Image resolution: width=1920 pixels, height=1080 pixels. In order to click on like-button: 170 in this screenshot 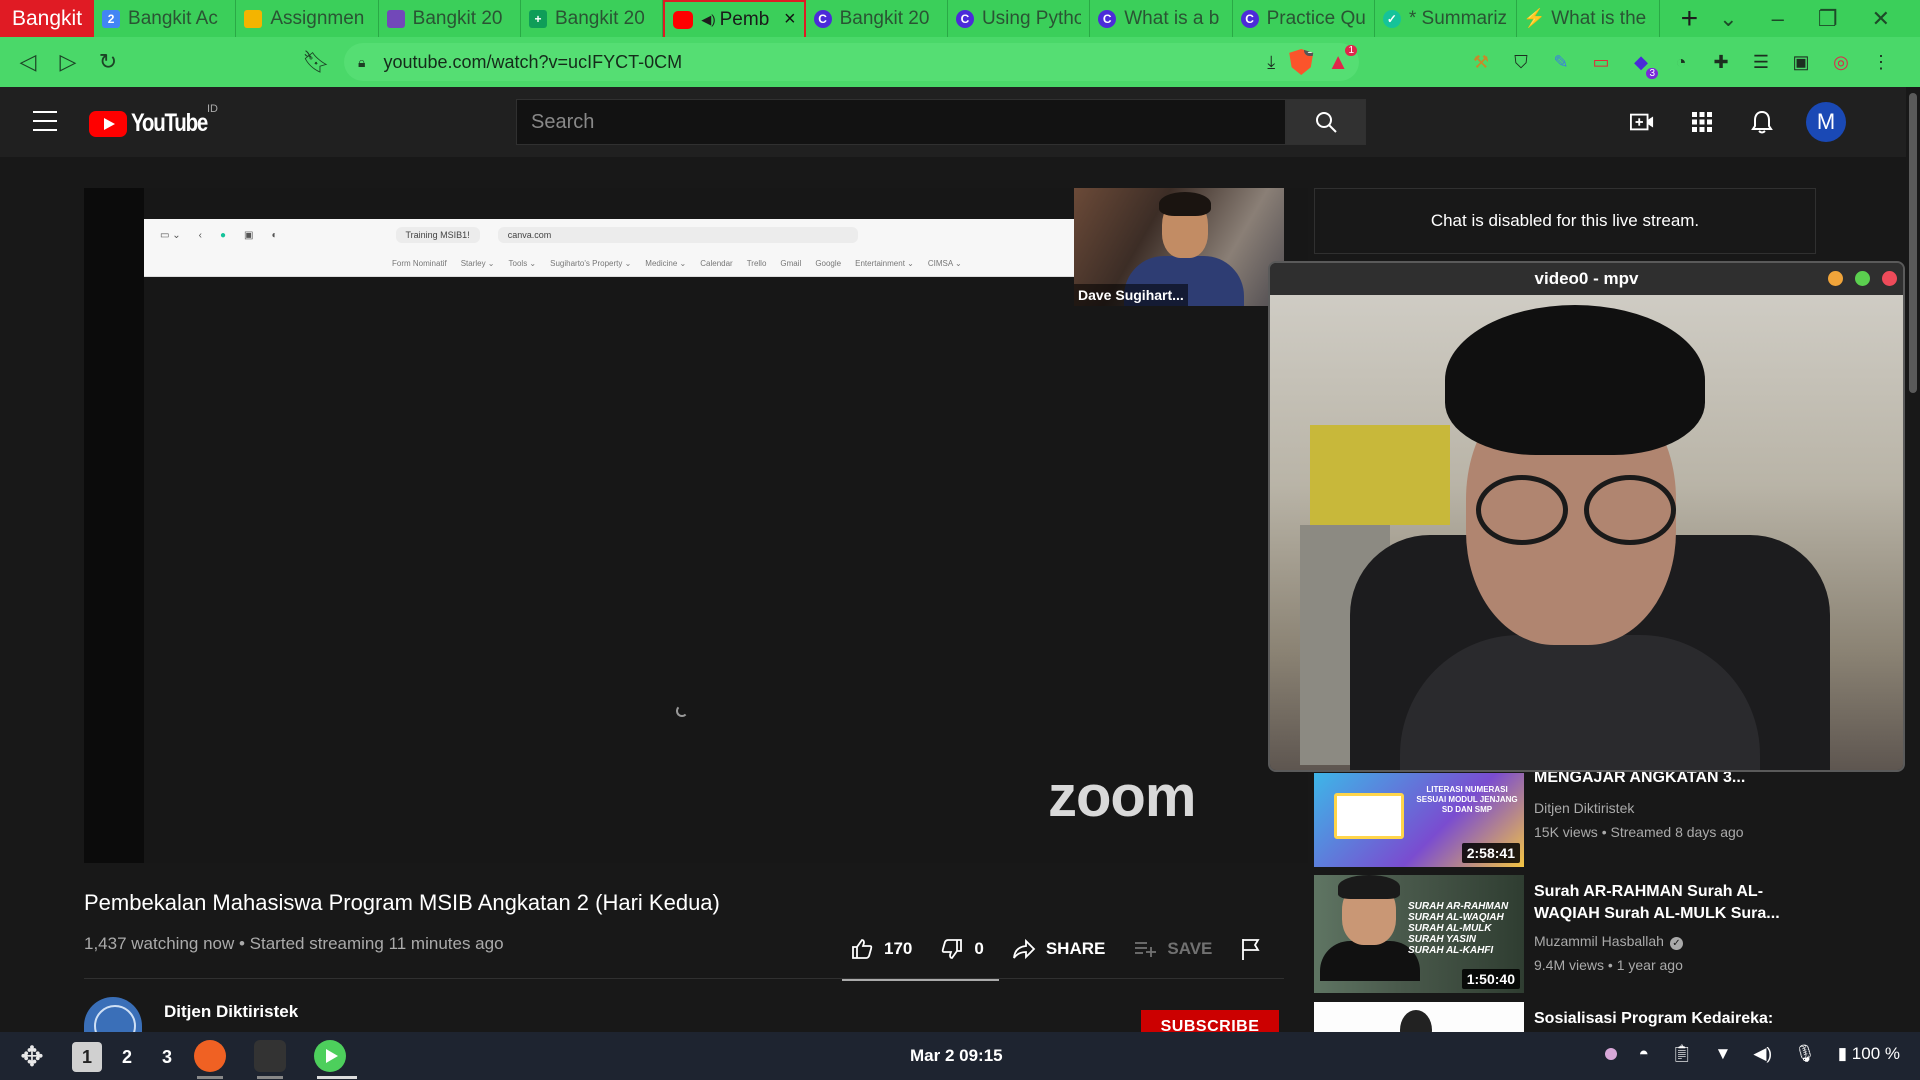, I will do `click(881, 949)`.